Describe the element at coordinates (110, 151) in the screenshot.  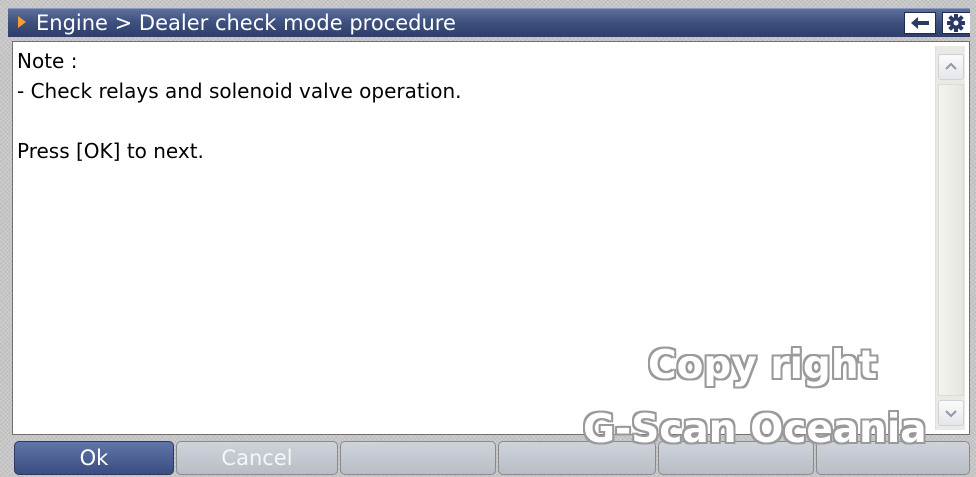
I see `instruction-line: Press [OK] to next.` at that location.